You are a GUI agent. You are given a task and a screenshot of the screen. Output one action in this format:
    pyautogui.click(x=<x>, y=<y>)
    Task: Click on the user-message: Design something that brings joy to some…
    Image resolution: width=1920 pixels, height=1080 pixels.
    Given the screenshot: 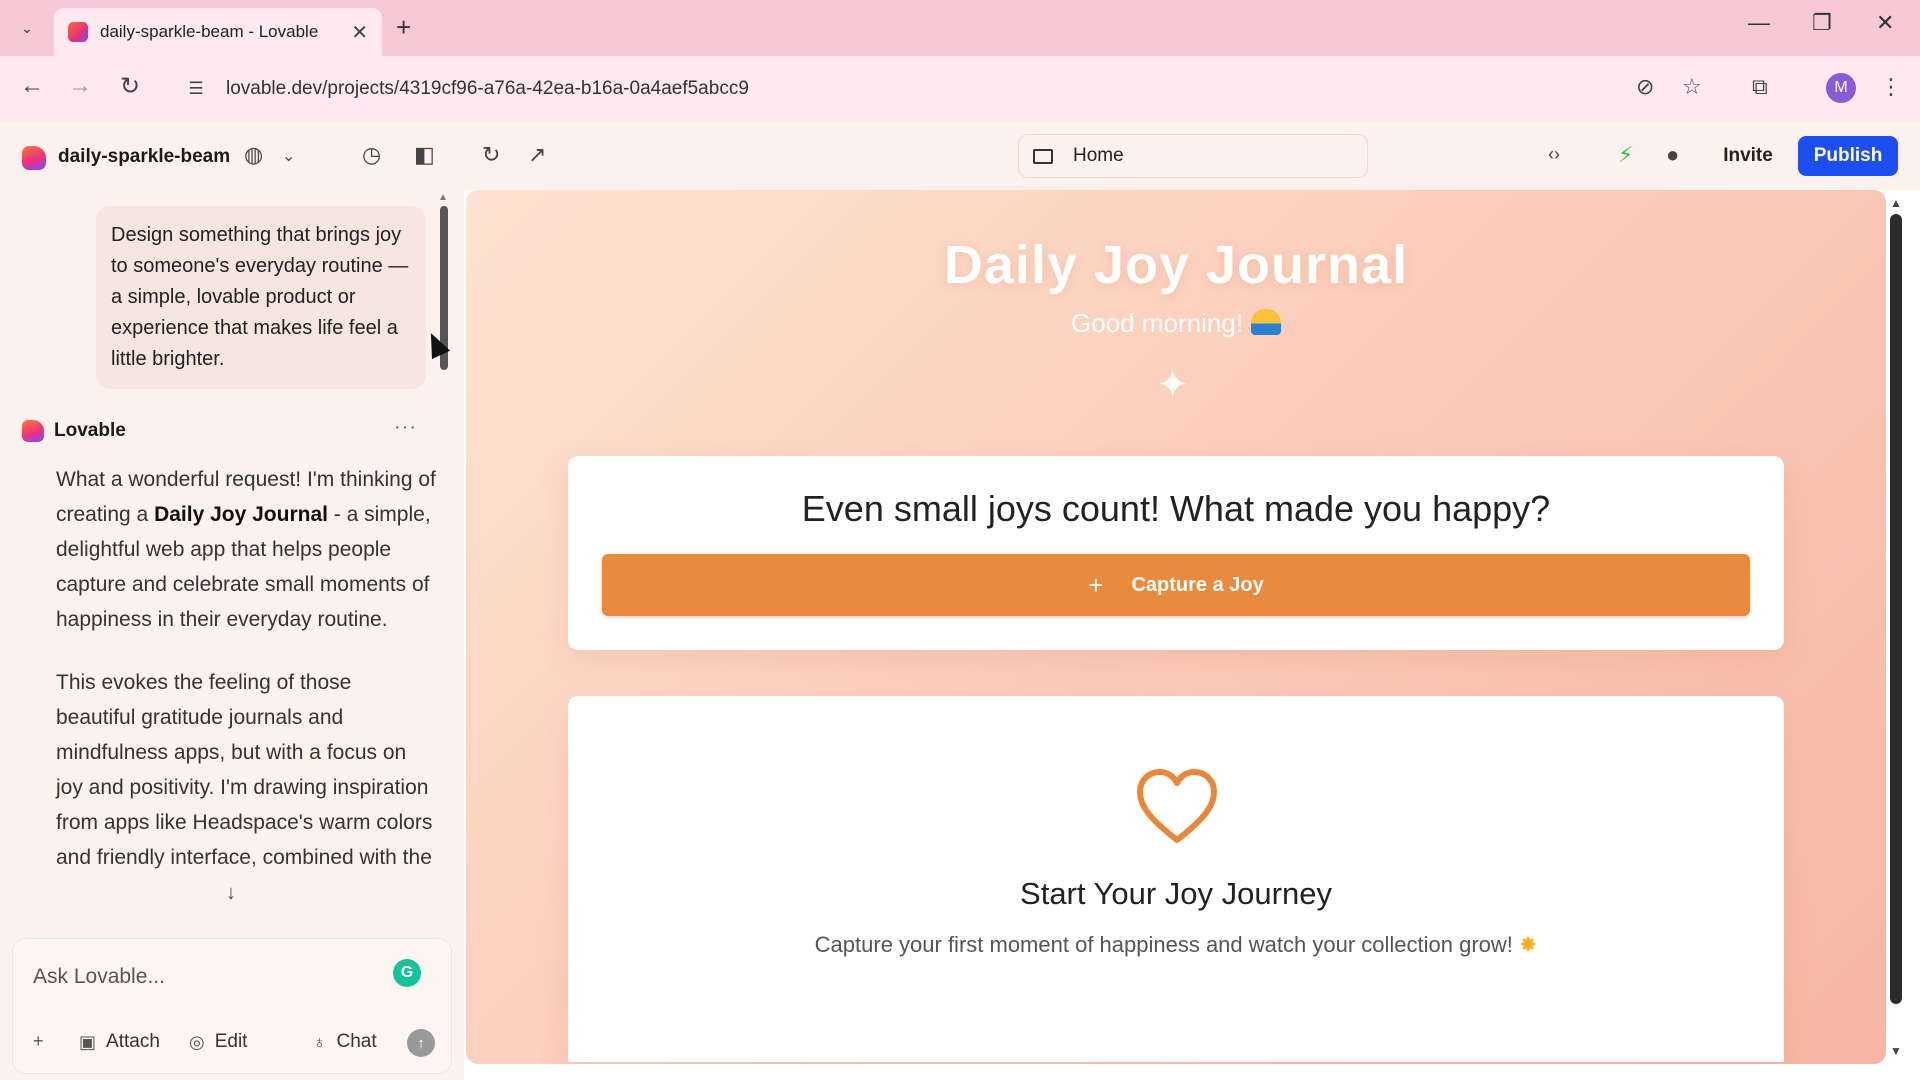 What is the action you would take?
    pyautogui.click(x=261, y=297)
    